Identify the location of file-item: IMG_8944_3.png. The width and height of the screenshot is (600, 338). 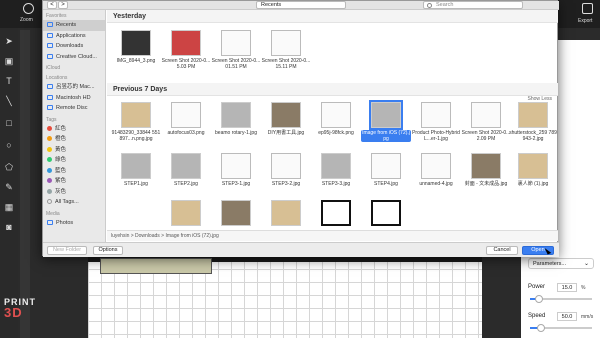
(136, 47).